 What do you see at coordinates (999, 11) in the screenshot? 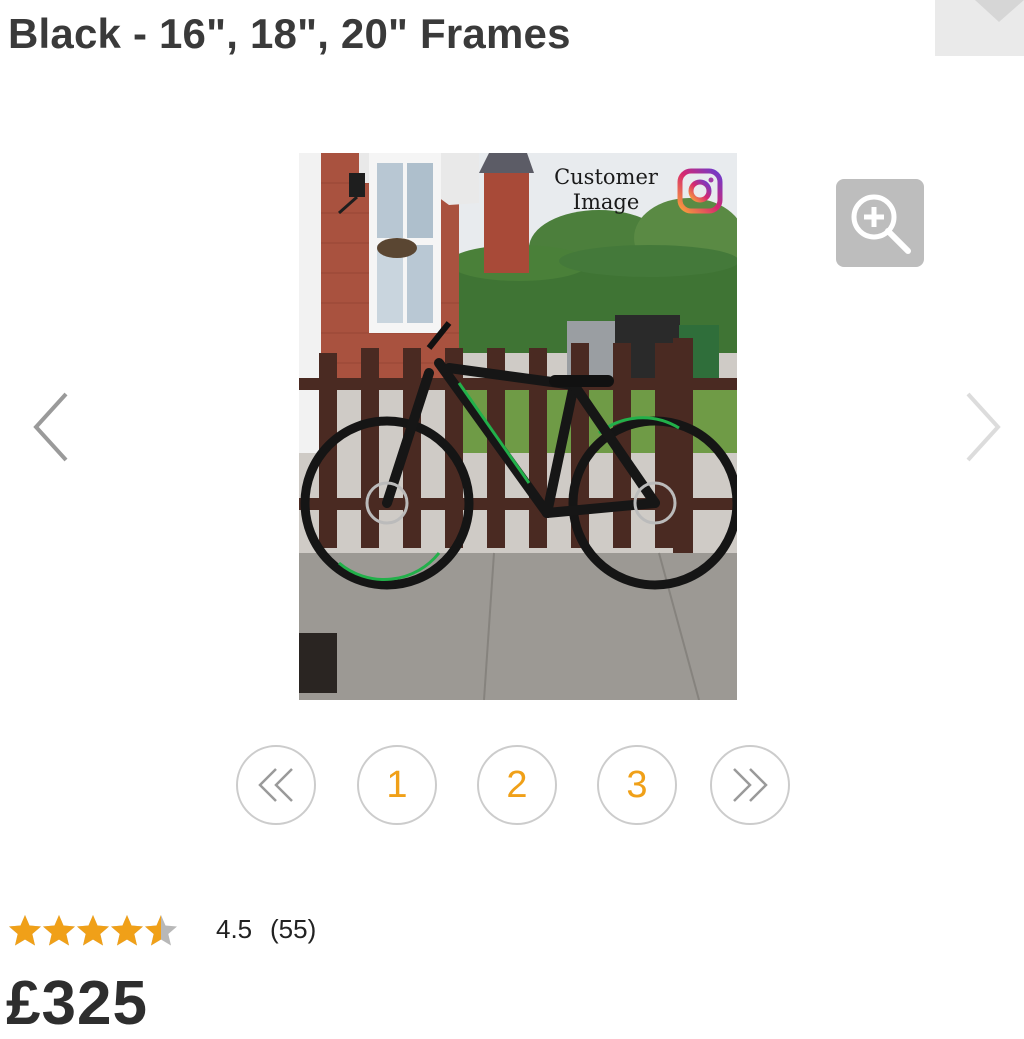
I see `chevron-down-icon` at bounding box center [999, 11].